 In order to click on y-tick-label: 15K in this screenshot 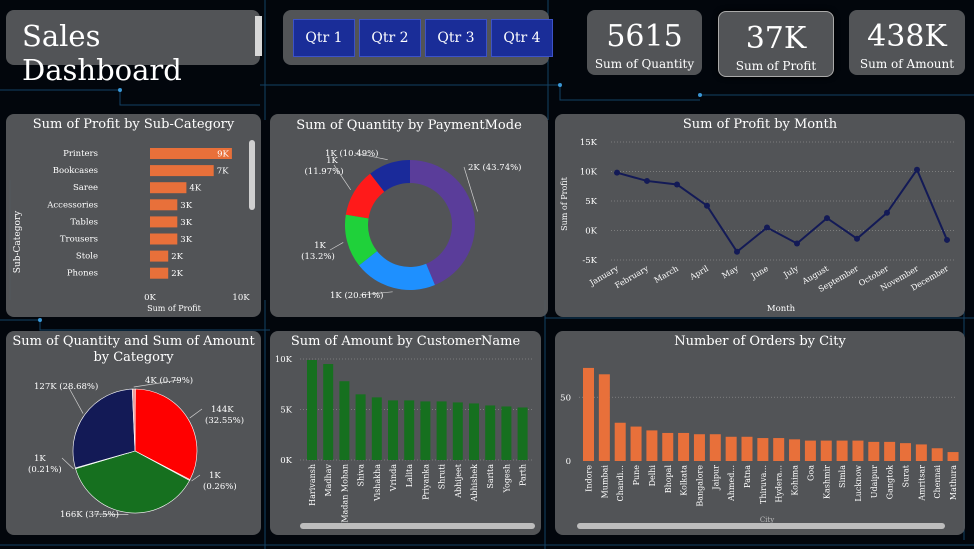, I will do `click(589, 143)`.